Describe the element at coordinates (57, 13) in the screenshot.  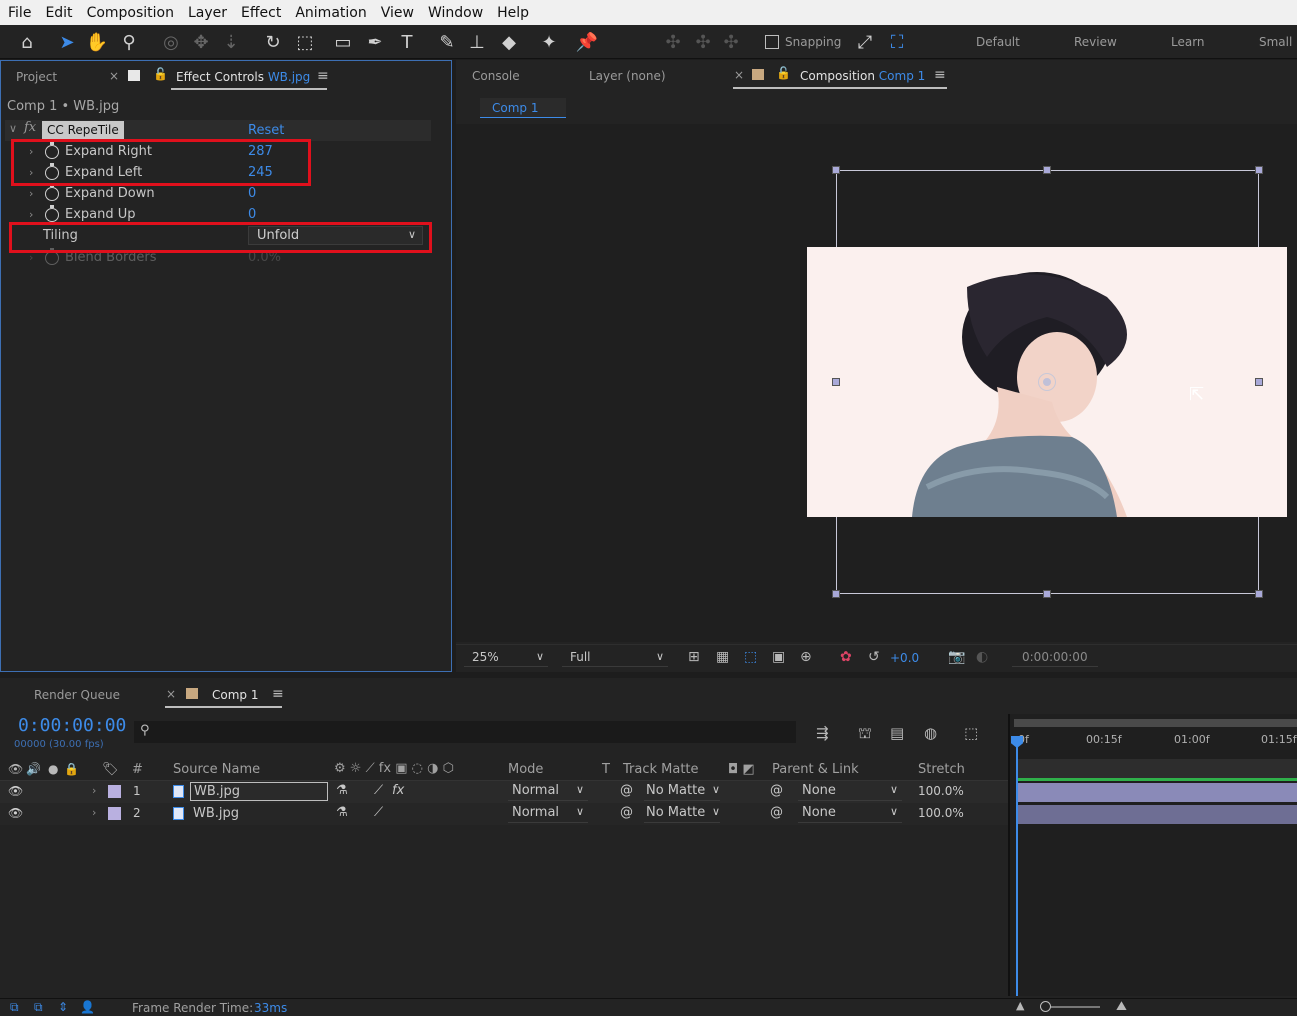
I see `menu-edit: Edit` at that location.